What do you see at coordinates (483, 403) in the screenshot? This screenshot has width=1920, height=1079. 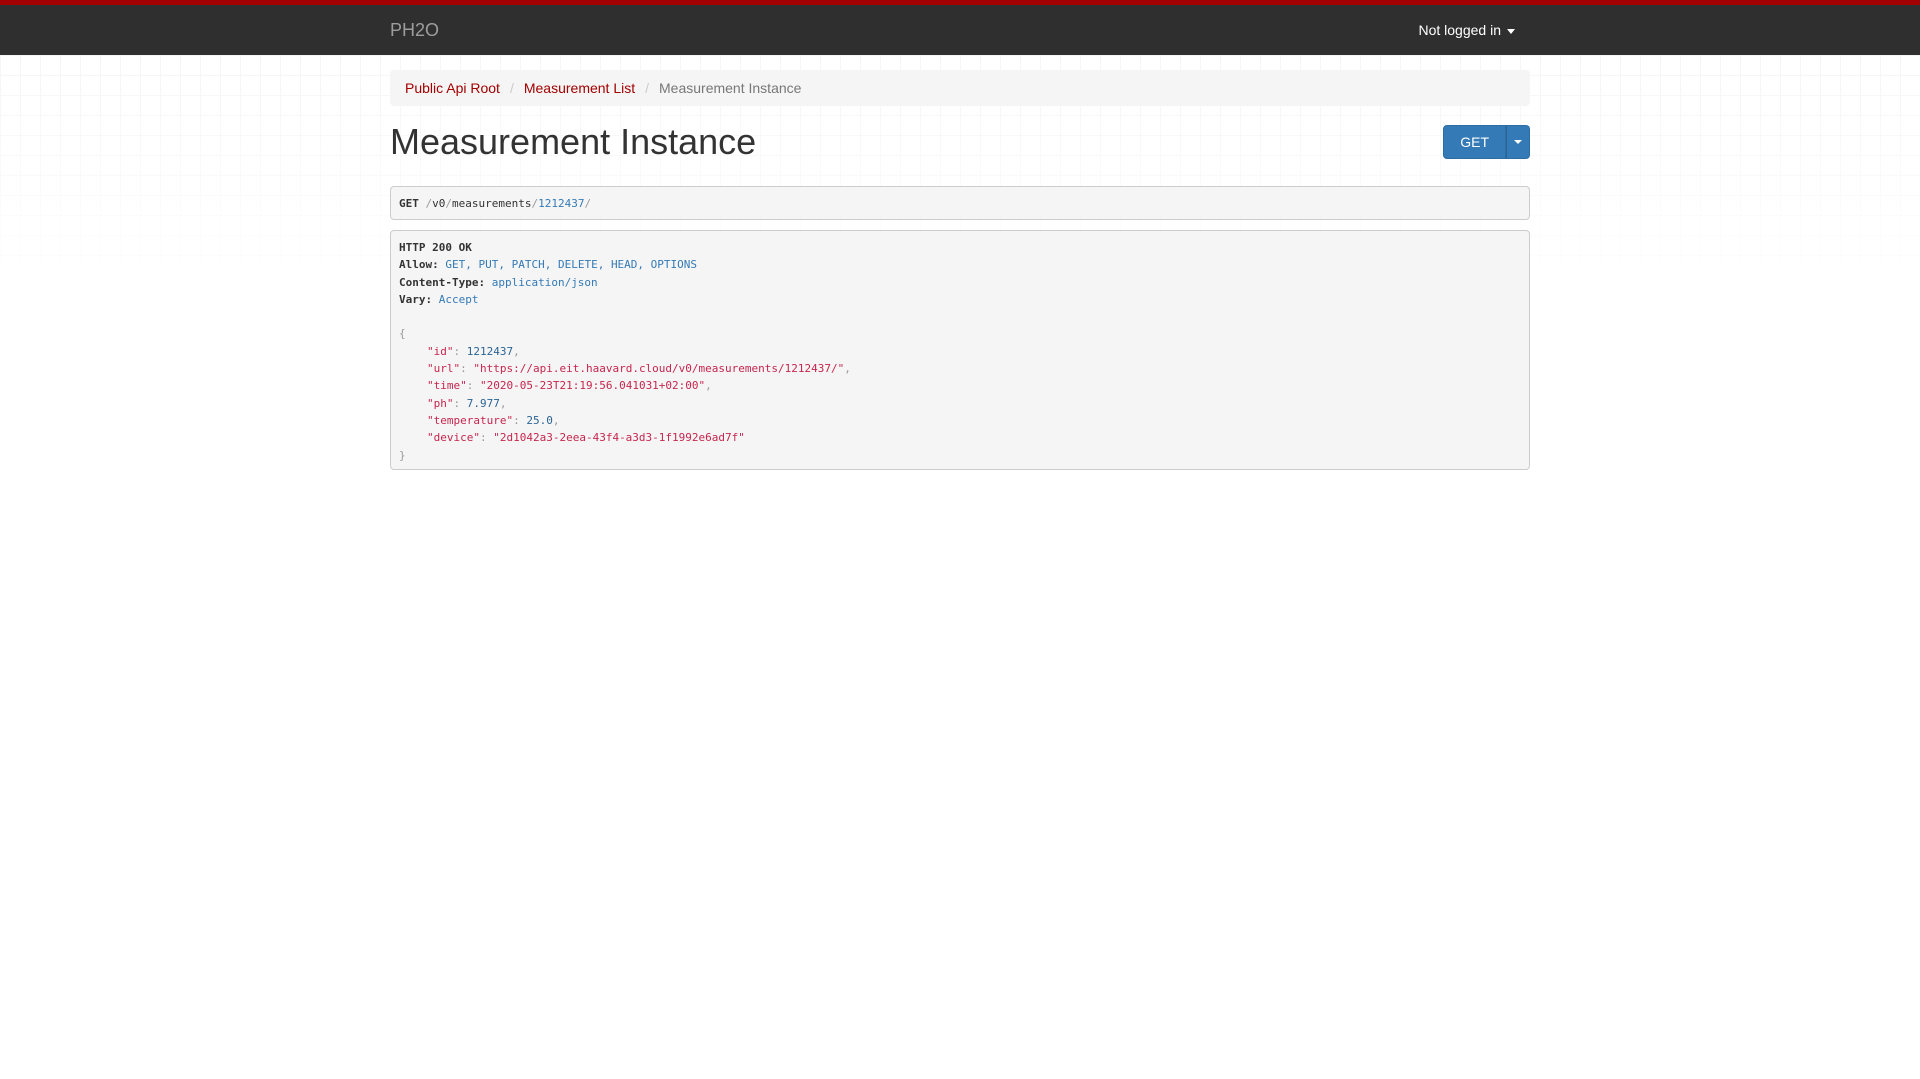 I see `json-value: 7.977` at bounding box center [483, 403].